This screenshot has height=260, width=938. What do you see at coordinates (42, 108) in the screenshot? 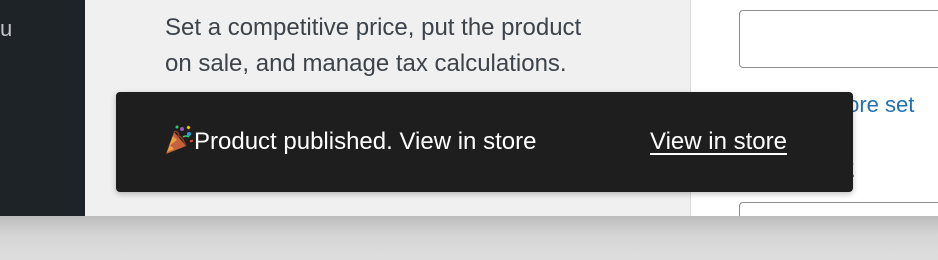
I see `admin-sidebar: u` at bounding box center [42, 108].